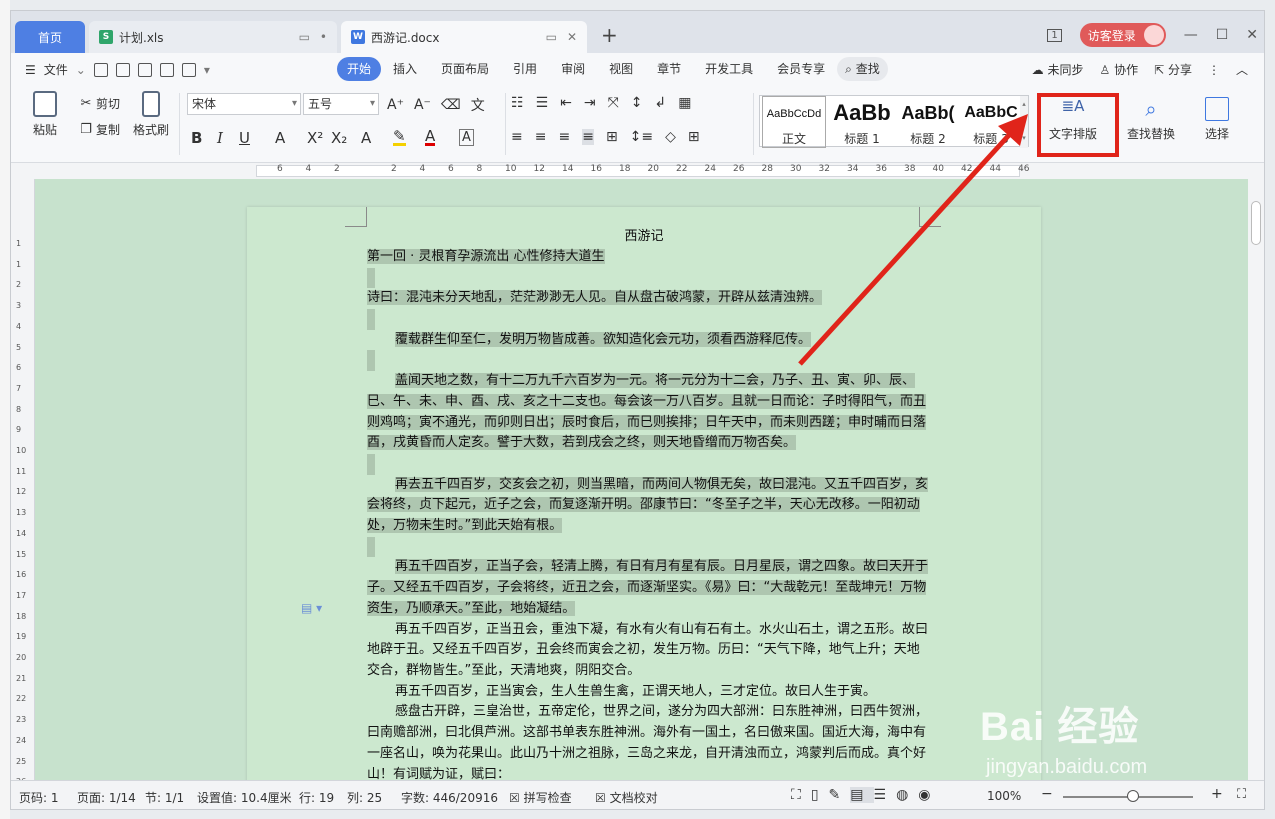 The image size is (1275, 819). What do you see at coordinates (1214, 70) in the screenshot?
I see `more-icon: ⋮` at bounding box center [1214, 70].